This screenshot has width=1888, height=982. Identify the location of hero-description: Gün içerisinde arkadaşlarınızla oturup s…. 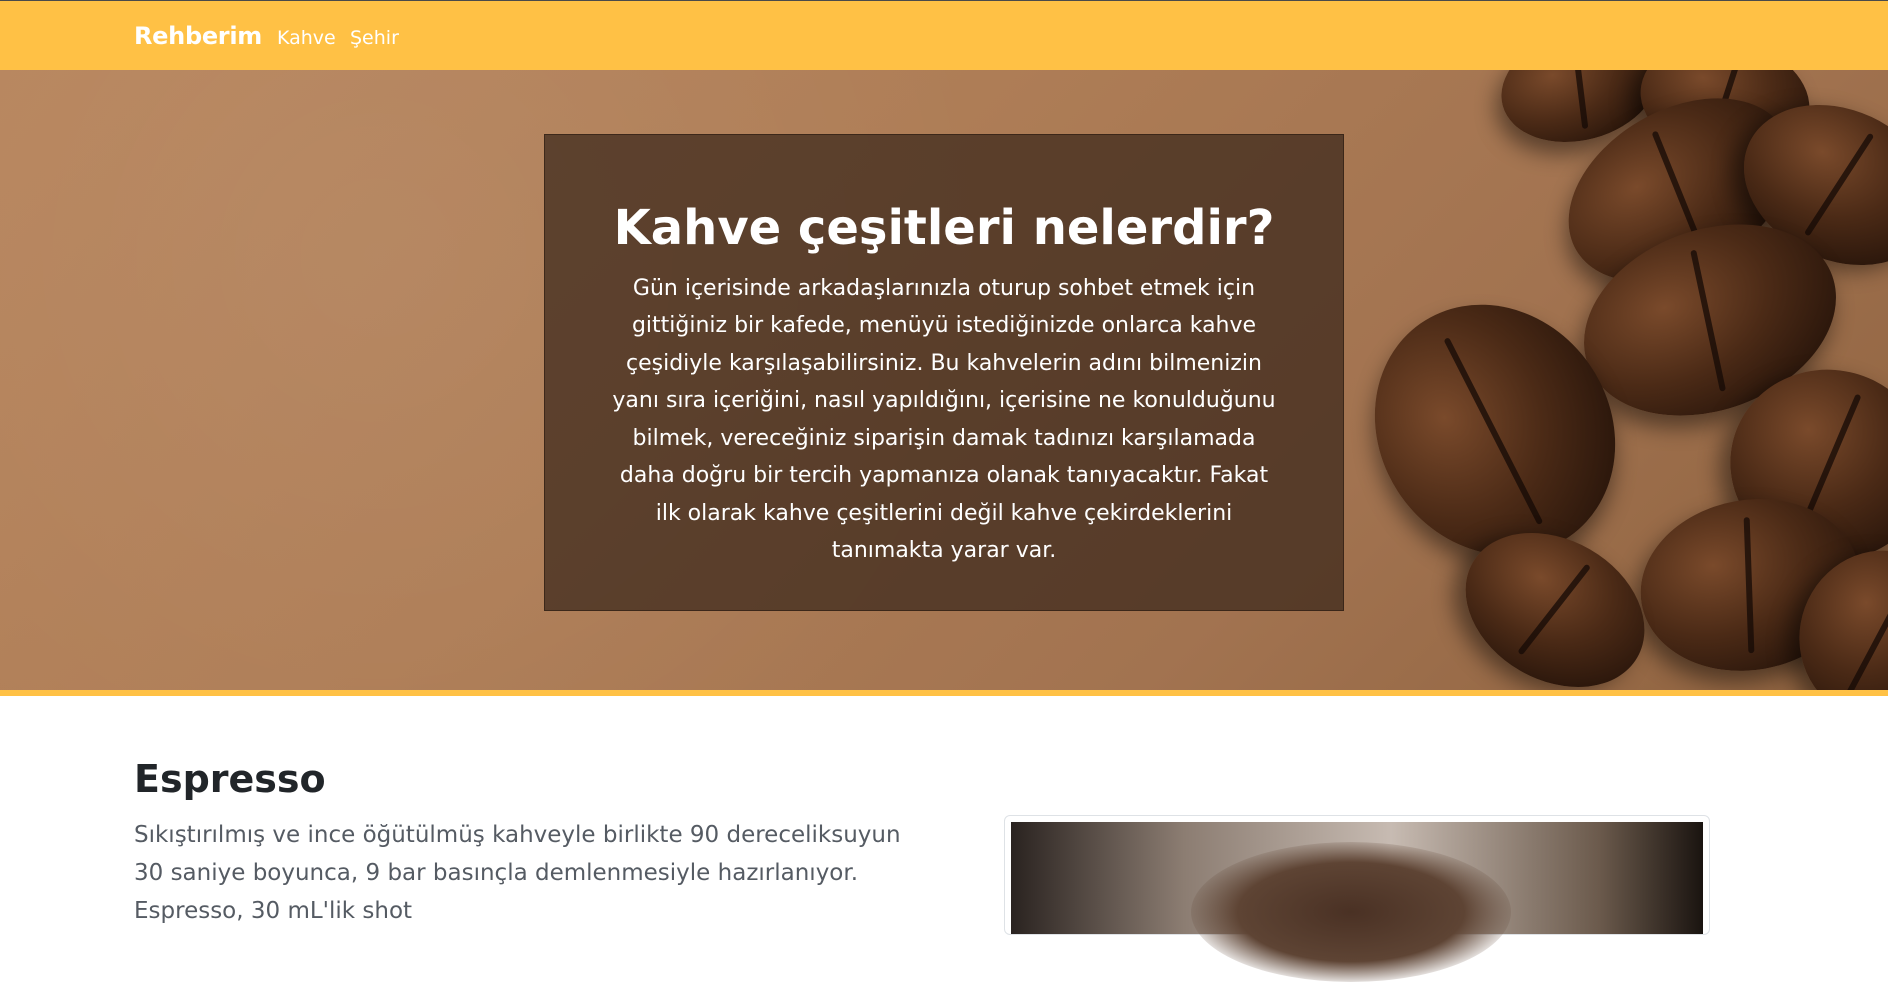
(944, 419).